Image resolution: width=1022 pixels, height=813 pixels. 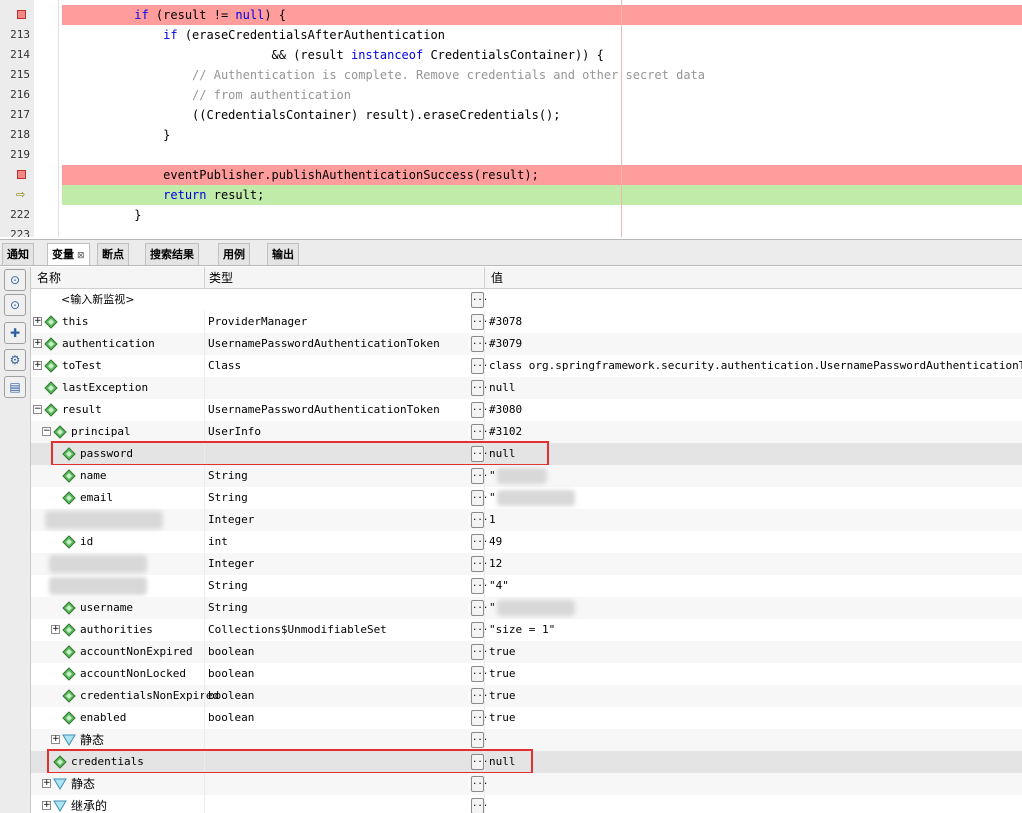 I want to click on variable-name: username, so click(x=106, y=608).